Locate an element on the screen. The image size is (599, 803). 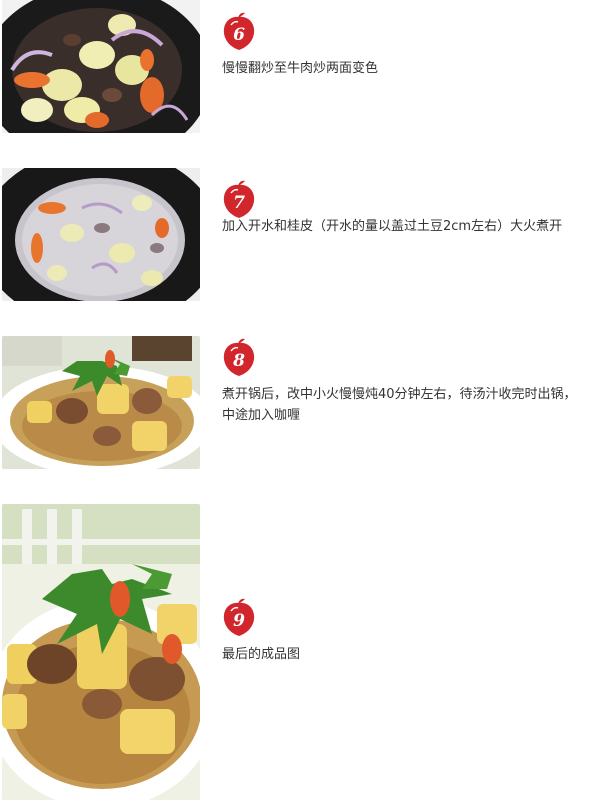
step-number: 6 is located at coordinates (239, 35).